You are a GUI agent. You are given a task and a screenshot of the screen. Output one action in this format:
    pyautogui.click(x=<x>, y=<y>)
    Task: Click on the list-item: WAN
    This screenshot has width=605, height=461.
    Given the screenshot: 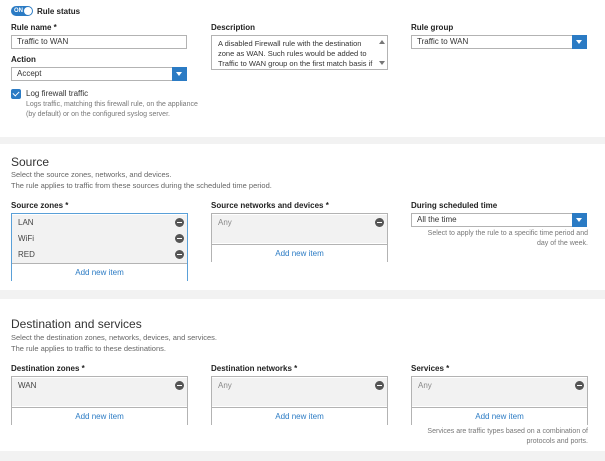 What is the action you would take?
    pyautogui.click(x=99, y=392)
    